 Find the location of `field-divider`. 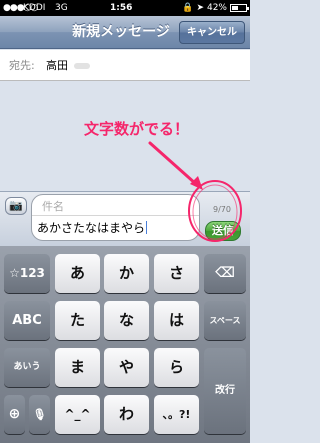

field-divider is located at coordinates (115, 215).